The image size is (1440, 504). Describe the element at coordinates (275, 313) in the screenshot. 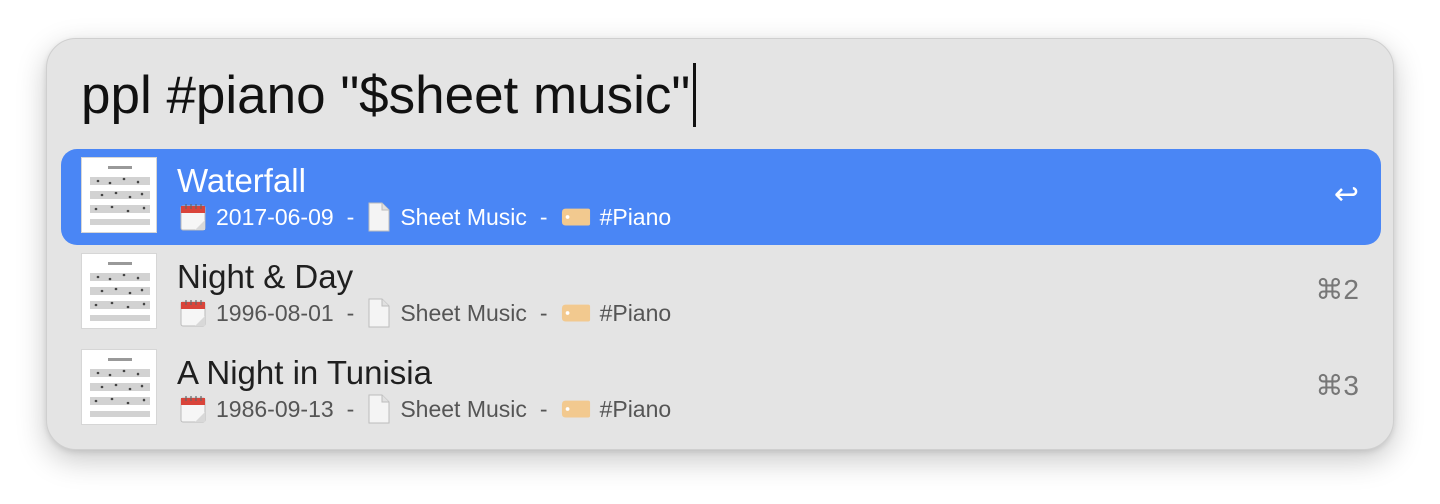

I see `result-date: 1996-08-01` at that location.